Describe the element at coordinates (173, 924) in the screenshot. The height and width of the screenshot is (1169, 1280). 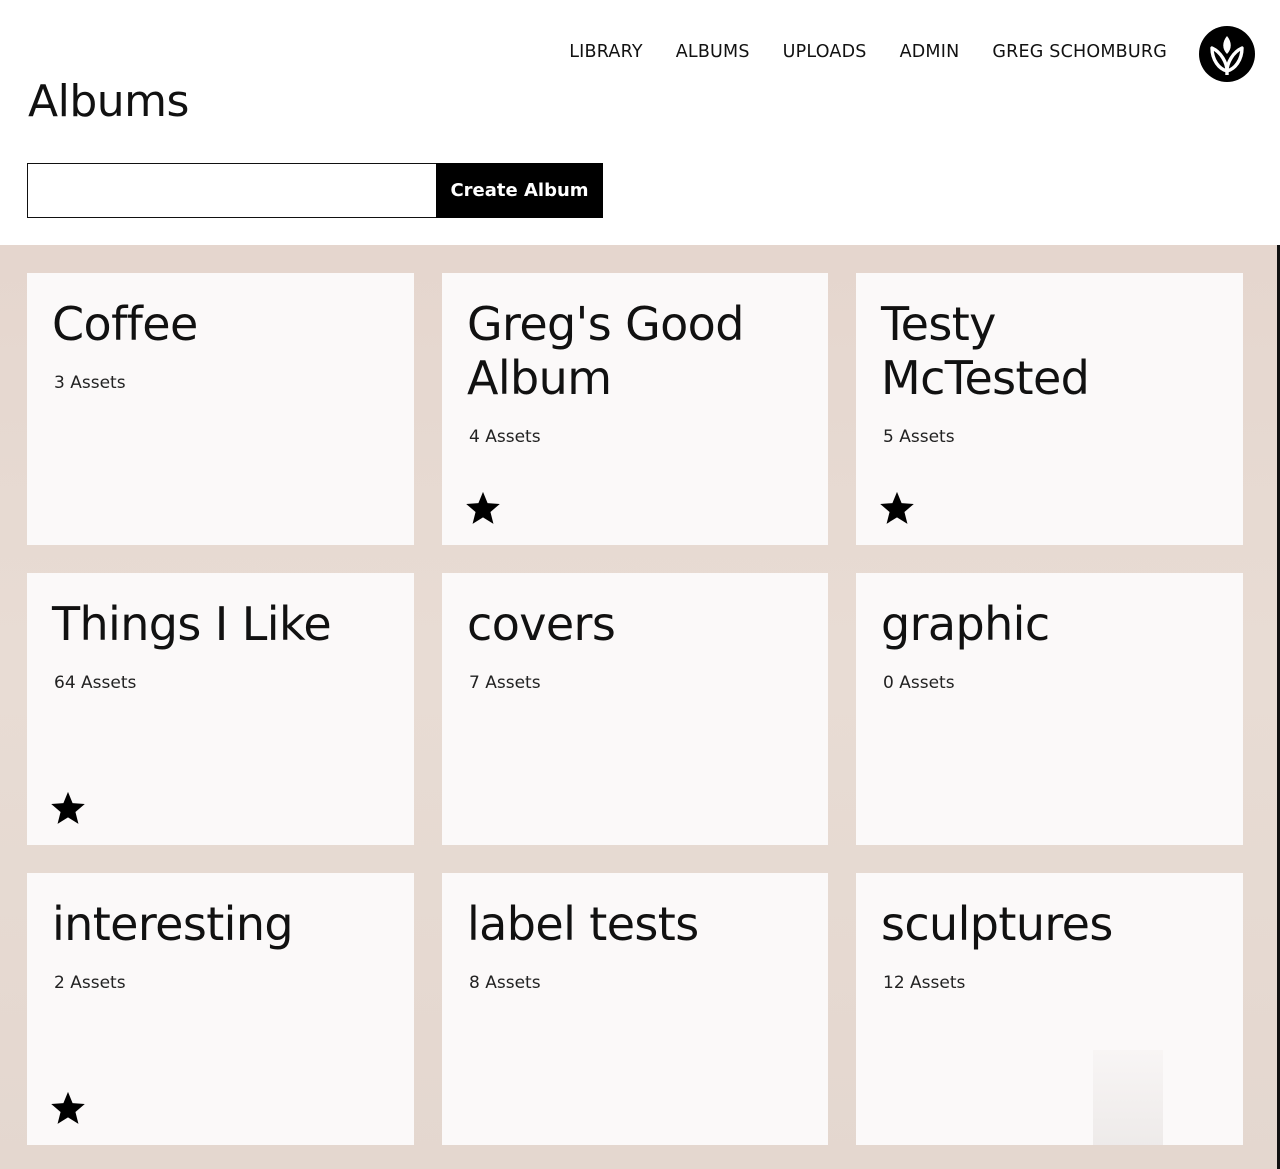
I see `album-title: interesting` at that location.